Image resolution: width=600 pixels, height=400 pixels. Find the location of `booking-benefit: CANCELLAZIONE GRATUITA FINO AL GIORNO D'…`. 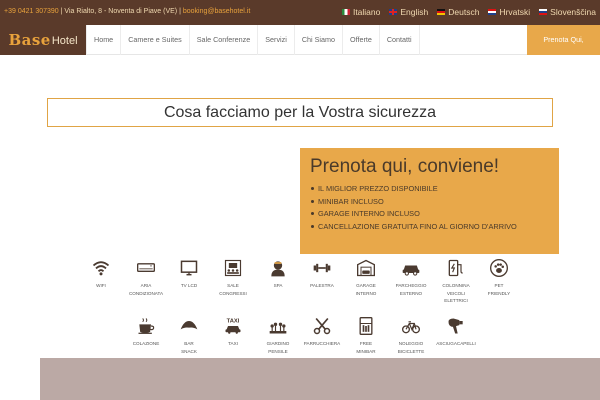

booking-benefit: CANCELLAZIONE GRATUITA FINO AL GIORNO D'… is located at coordinates (429, 227).